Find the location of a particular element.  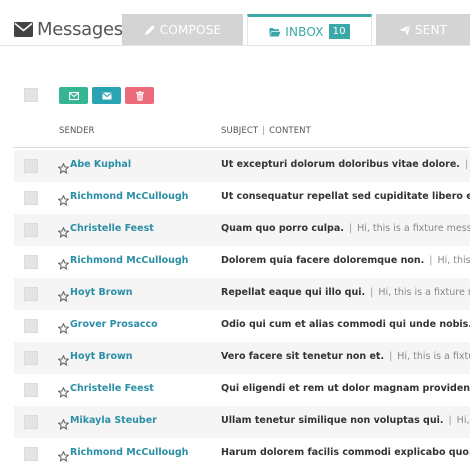

column-header-sender: SENDER is located at coordinates (77, 131).